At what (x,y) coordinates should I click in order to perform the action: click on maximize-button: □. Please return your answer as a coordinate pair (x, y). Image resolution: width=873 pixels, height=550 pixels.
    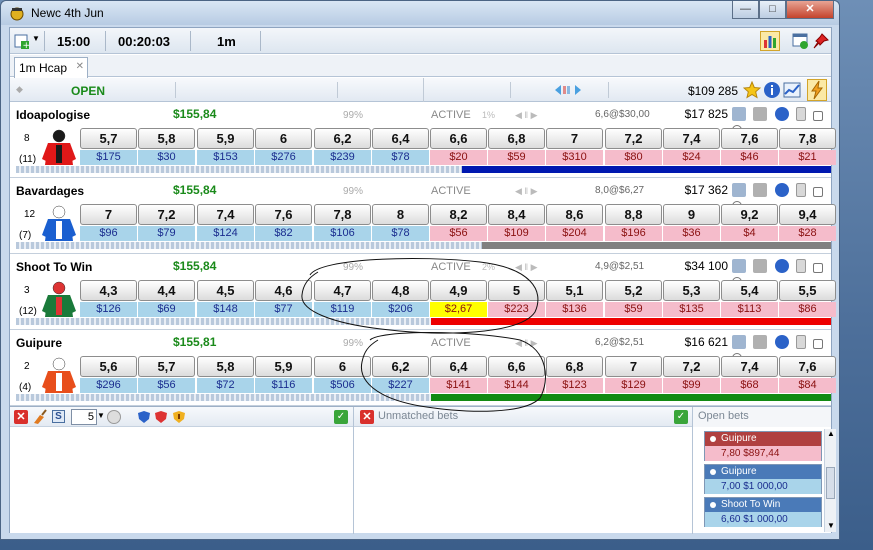
    Looking at the image, I should click on (772, 10).